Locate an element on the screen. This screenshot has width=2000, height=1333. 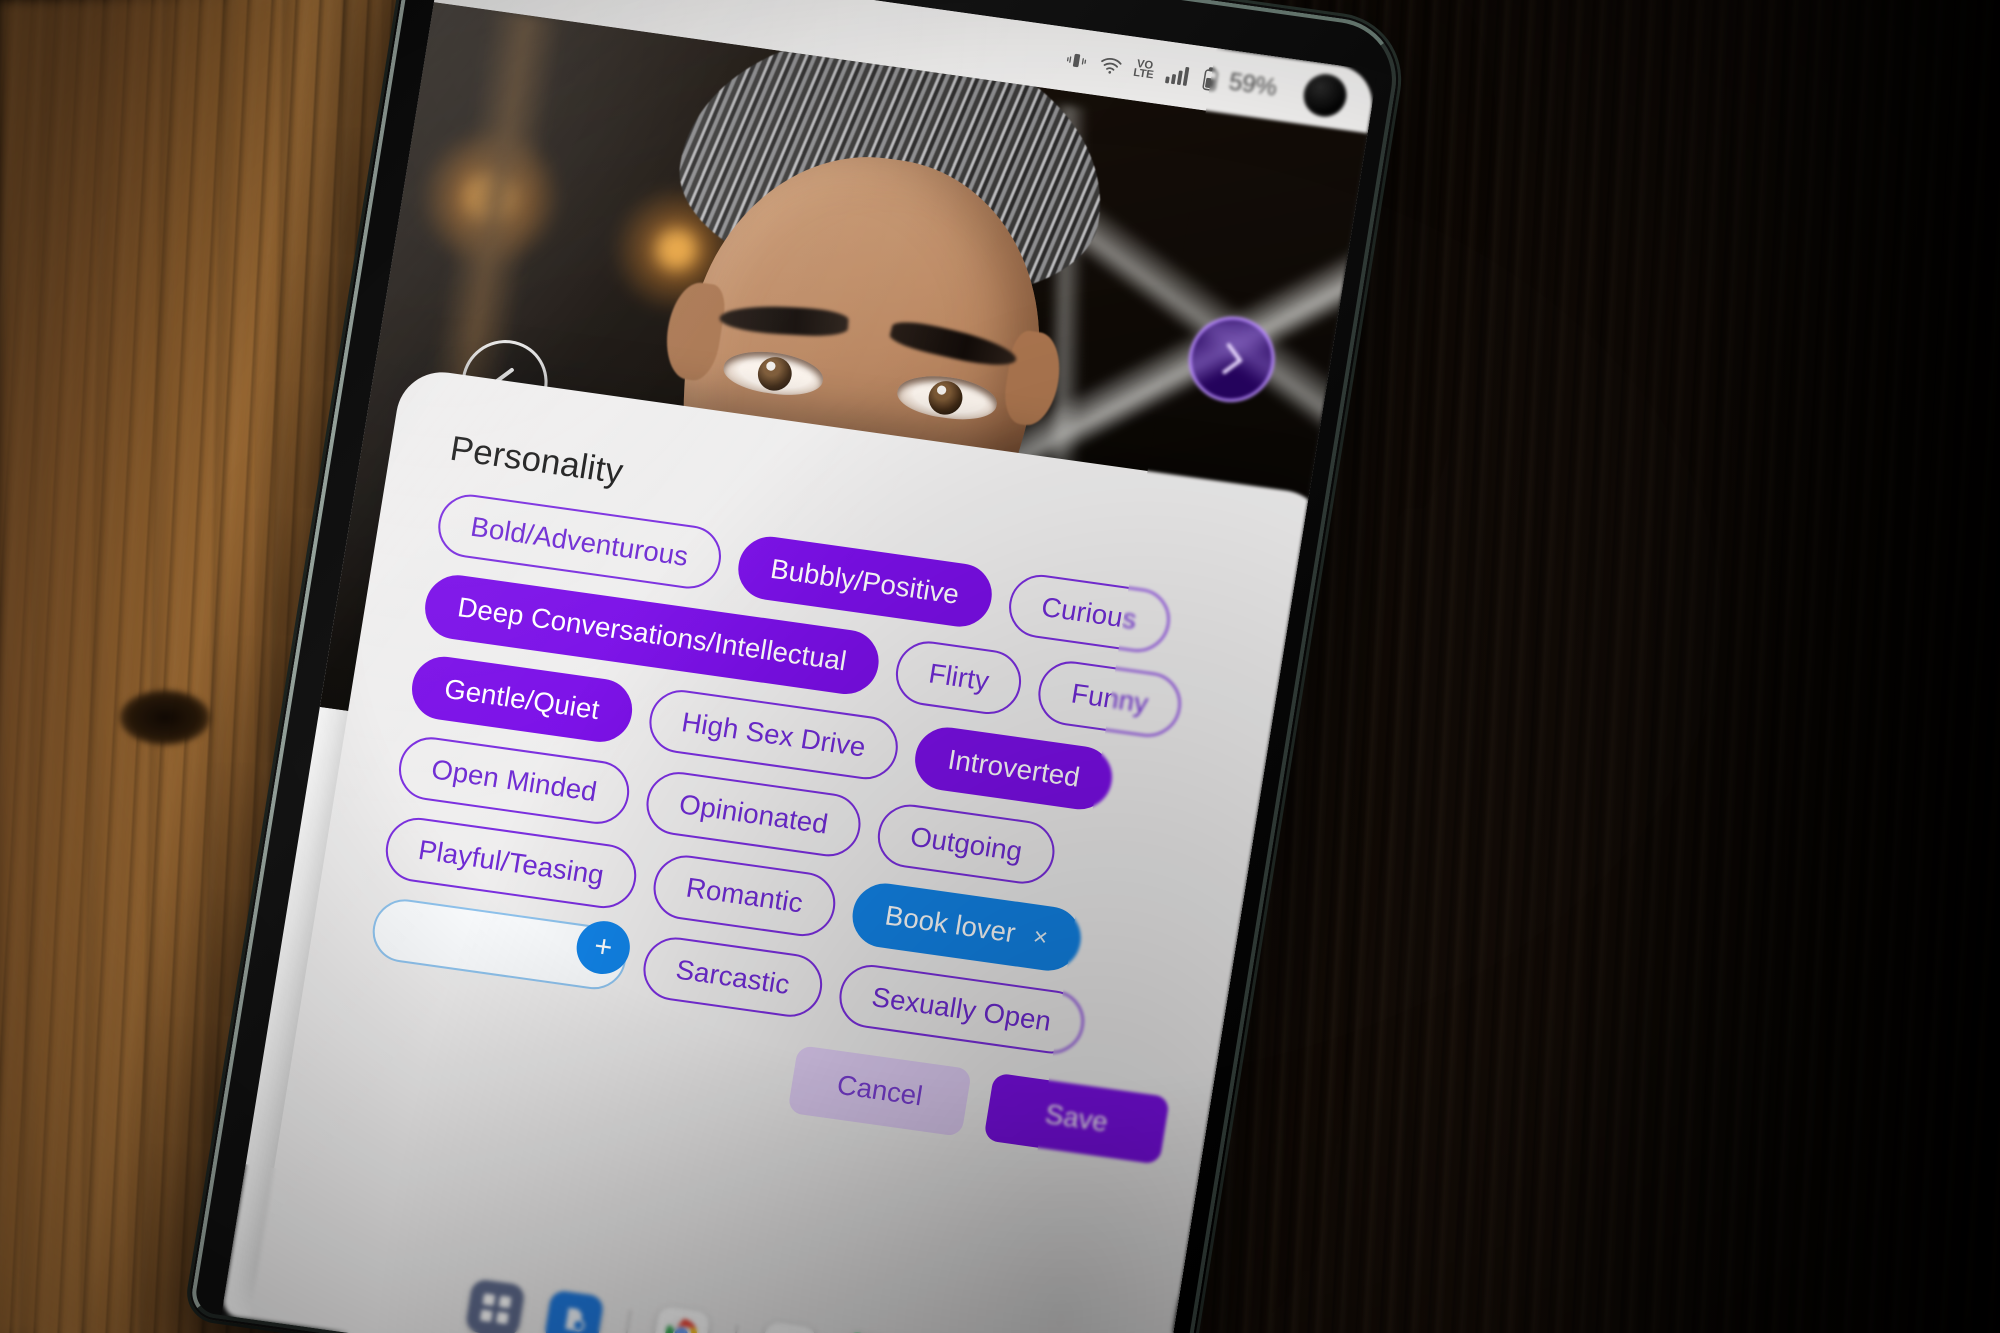
vibrate-icon is located at coordinates (1077, 60).